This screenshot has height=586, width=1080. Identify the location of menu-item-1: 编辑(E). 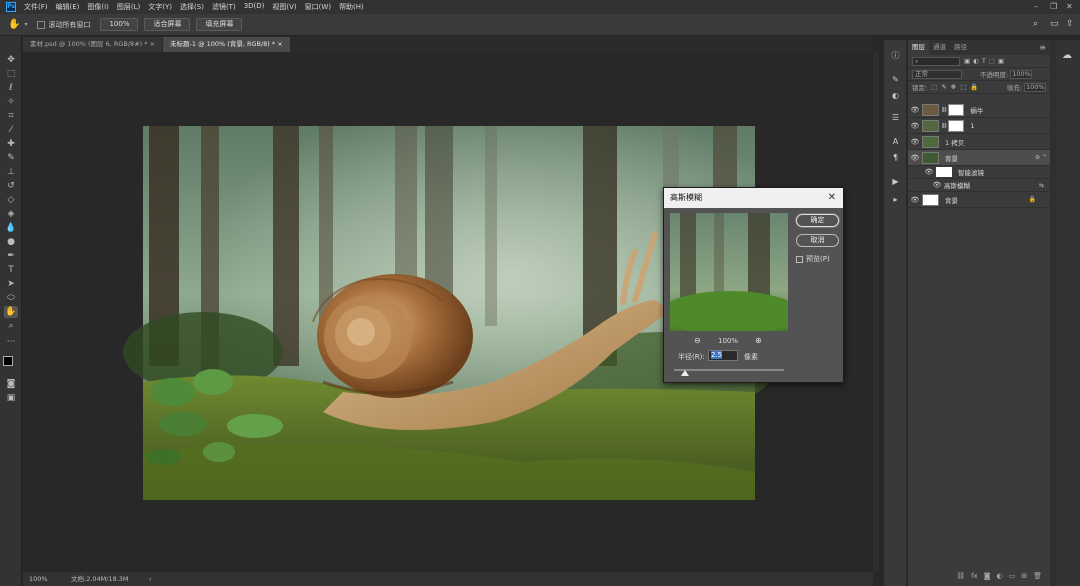
(68, 7).